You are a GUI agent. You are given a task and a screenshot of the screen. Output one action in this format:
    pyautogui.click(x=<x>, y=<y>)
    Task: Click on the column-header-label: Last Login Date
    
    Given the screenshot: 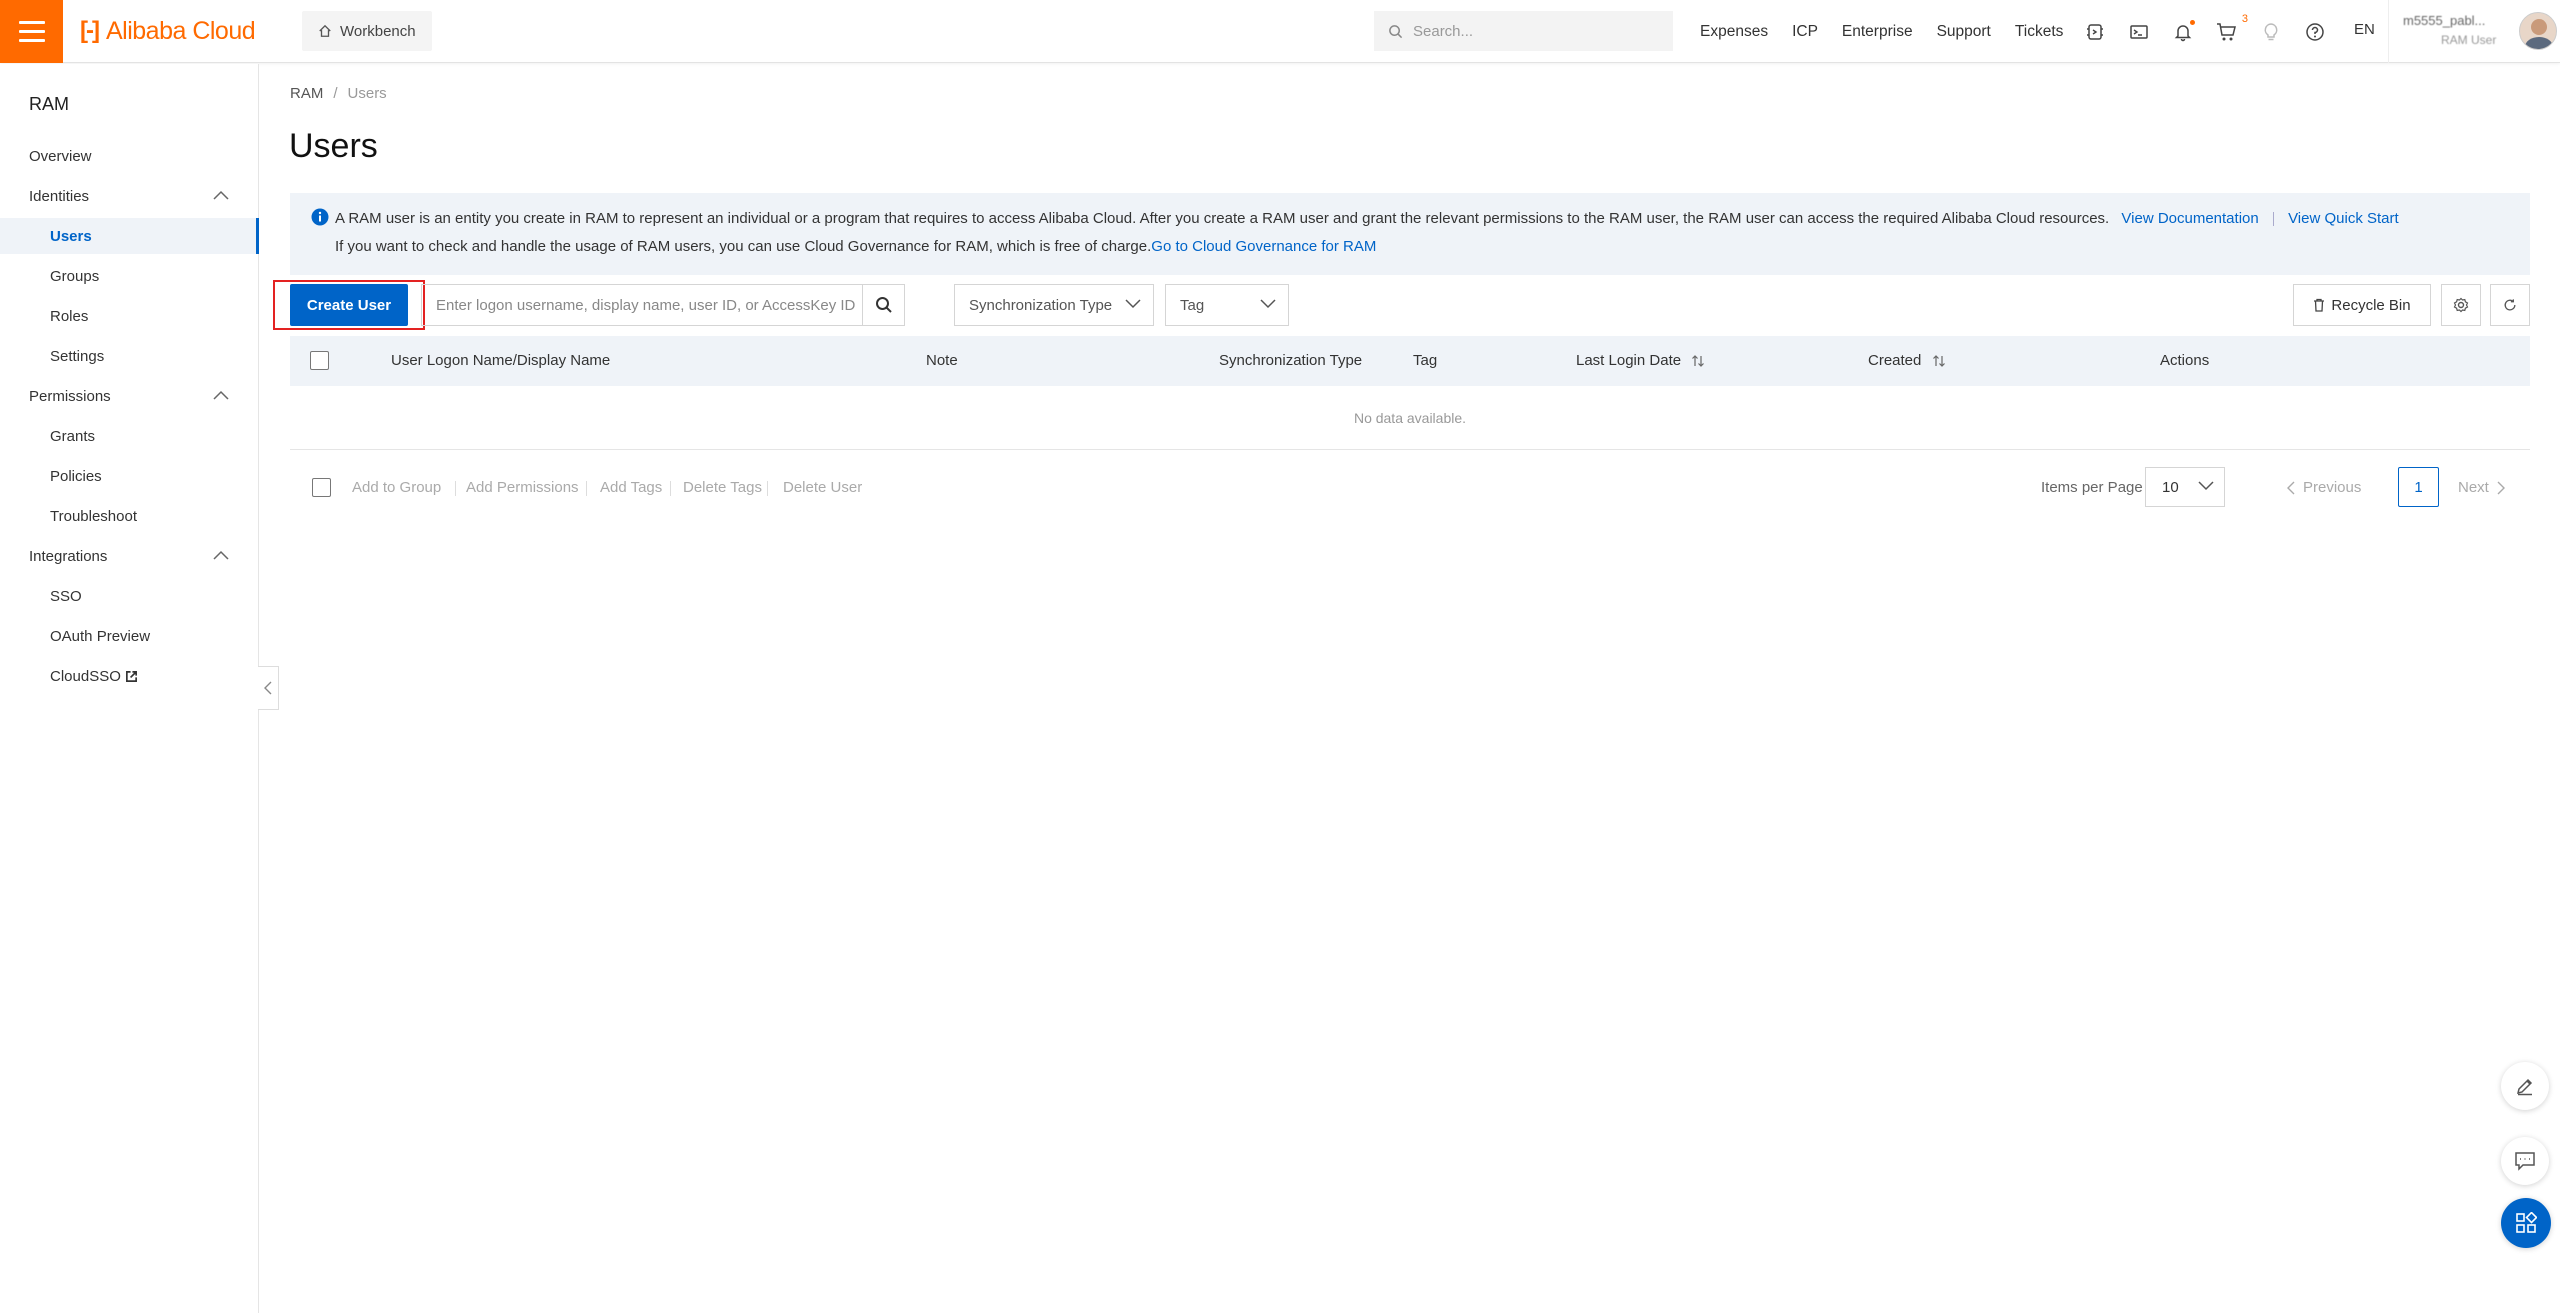 What is the action you would take?
    pyautogui.click(x=1629, y=360)
    